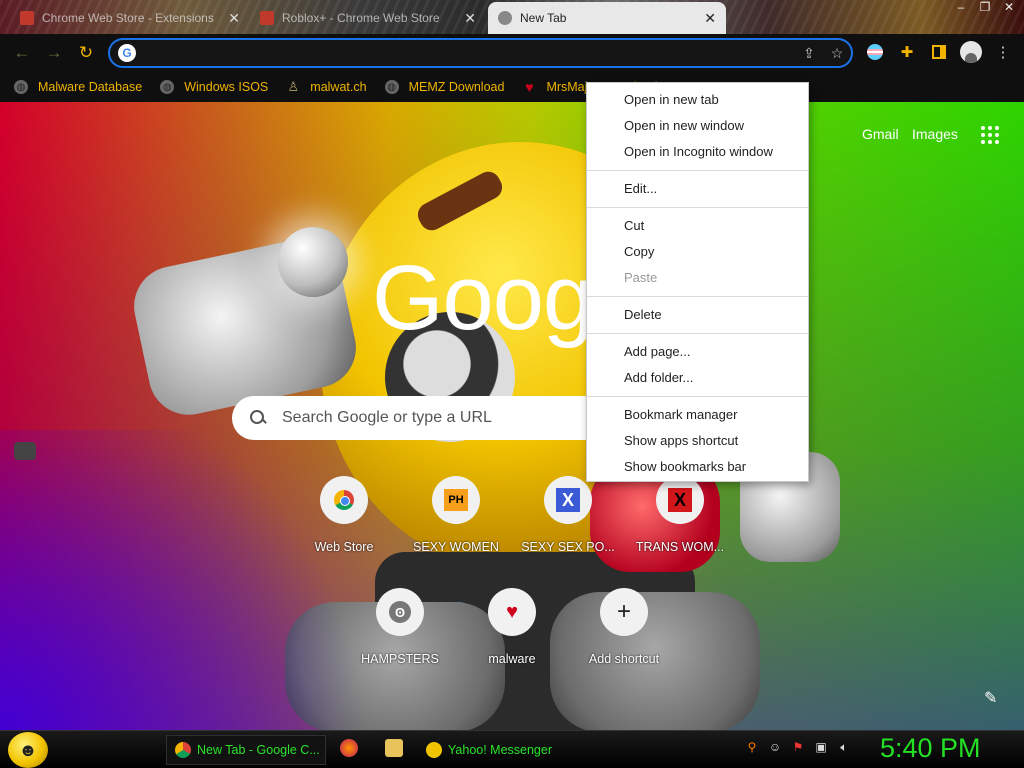 This screenshot has height=768, width=1024. Describe the element at coordinates (697, 467) in the screenshot. I see `menu-item-show-bookmarks-bar: Show bookmarks bar` at that location.